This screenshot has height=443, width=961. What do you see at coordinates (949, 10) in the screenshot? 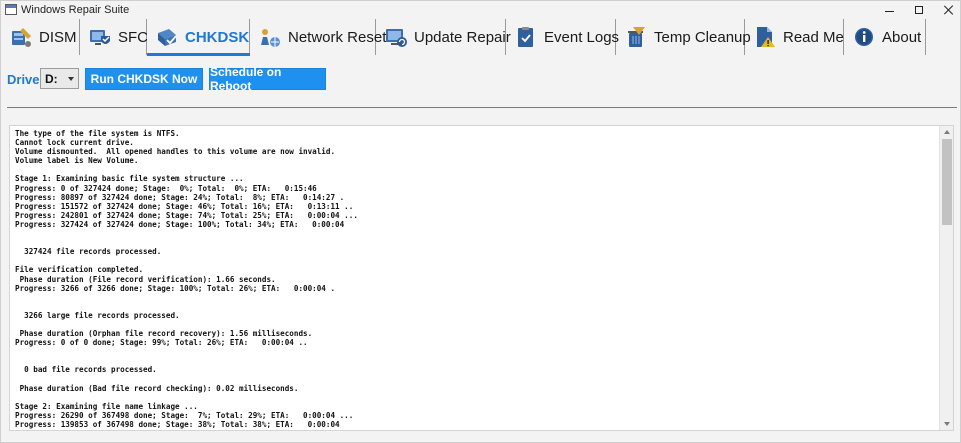
I see `close-icon` at bounding box center [949, 10].